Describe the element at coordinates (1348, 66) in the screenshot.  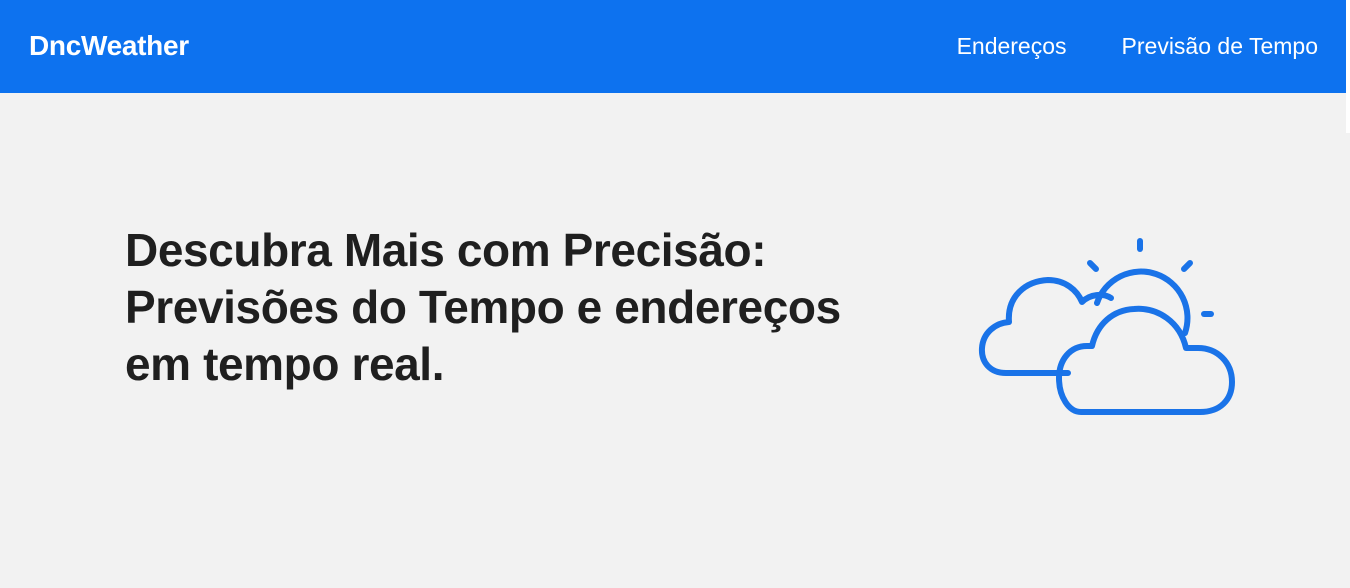
I see `scrollbar-edge` at that location.